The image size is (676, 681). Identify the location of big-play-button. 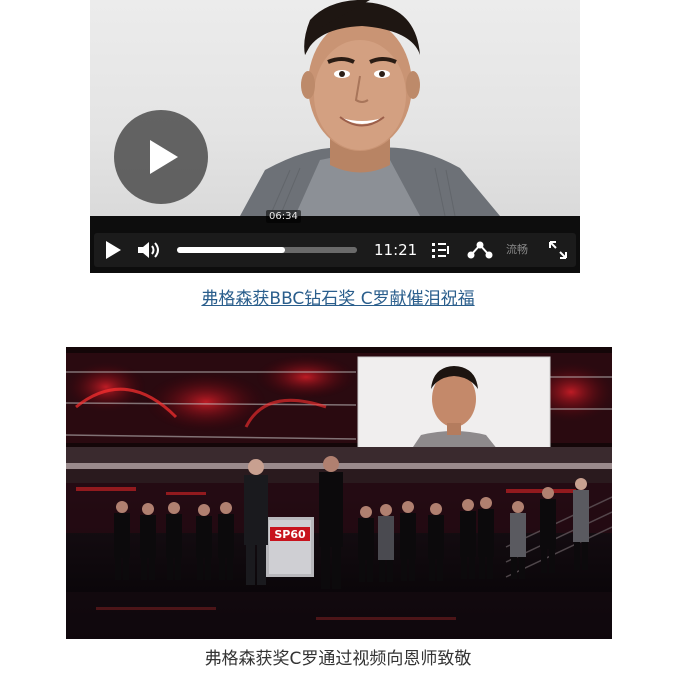
(161, 157).